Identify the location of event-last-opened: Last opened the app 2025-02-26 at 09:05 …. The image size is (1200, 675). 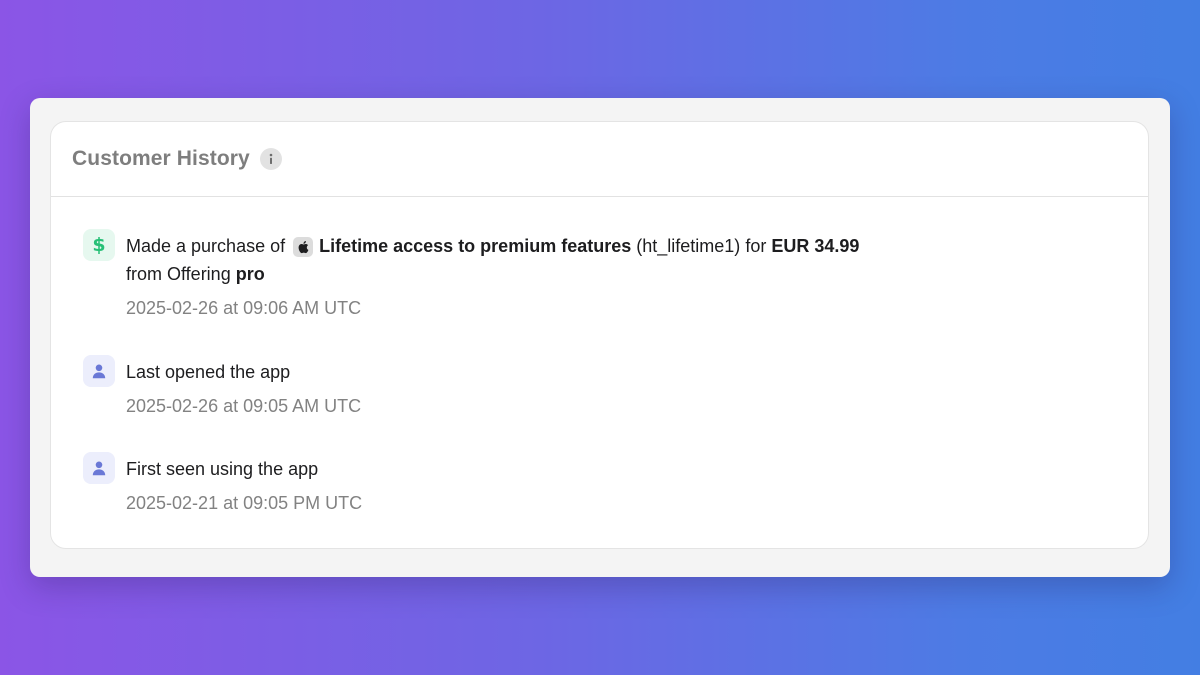
(222, 386).